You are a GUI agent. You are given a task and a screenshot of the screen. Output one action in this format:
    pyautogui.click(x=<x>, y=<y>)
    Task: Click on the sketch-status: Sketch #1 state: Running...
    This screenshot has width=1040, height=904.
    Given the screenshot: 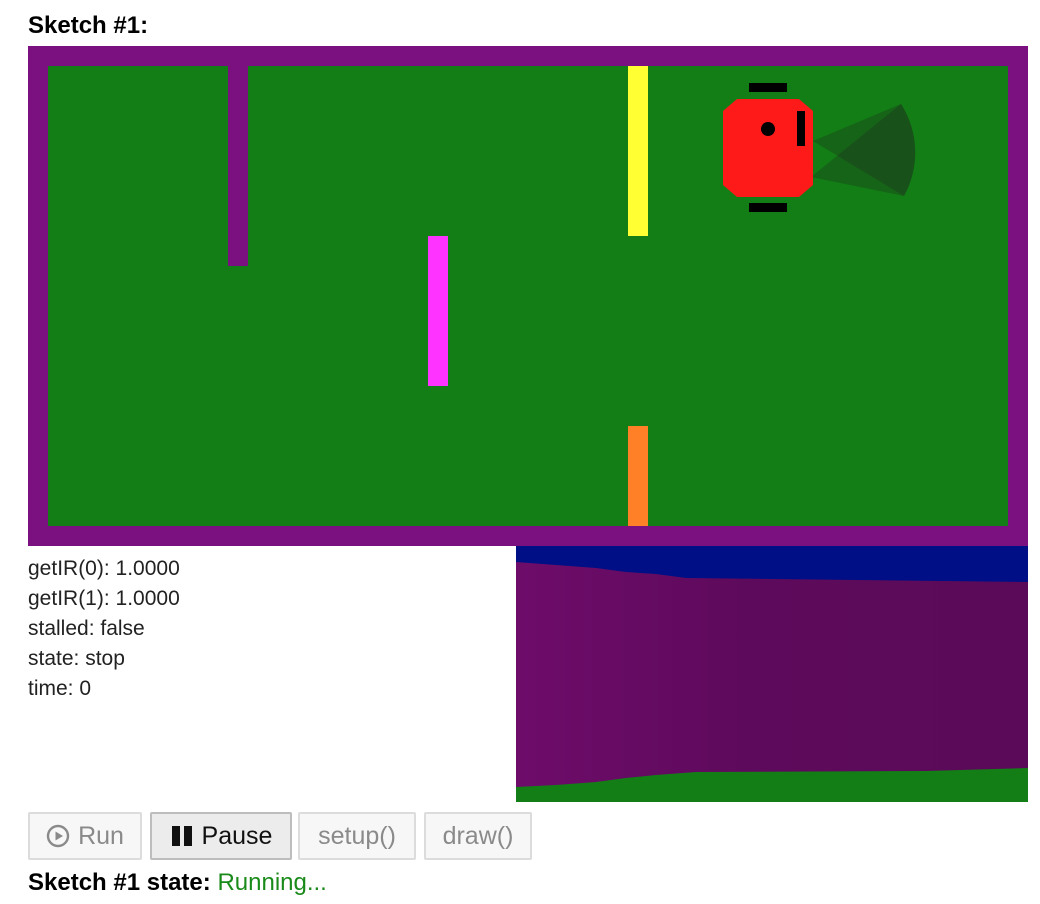 What is the action you would take?
    pyautogui.click(x=177, y=883)
    